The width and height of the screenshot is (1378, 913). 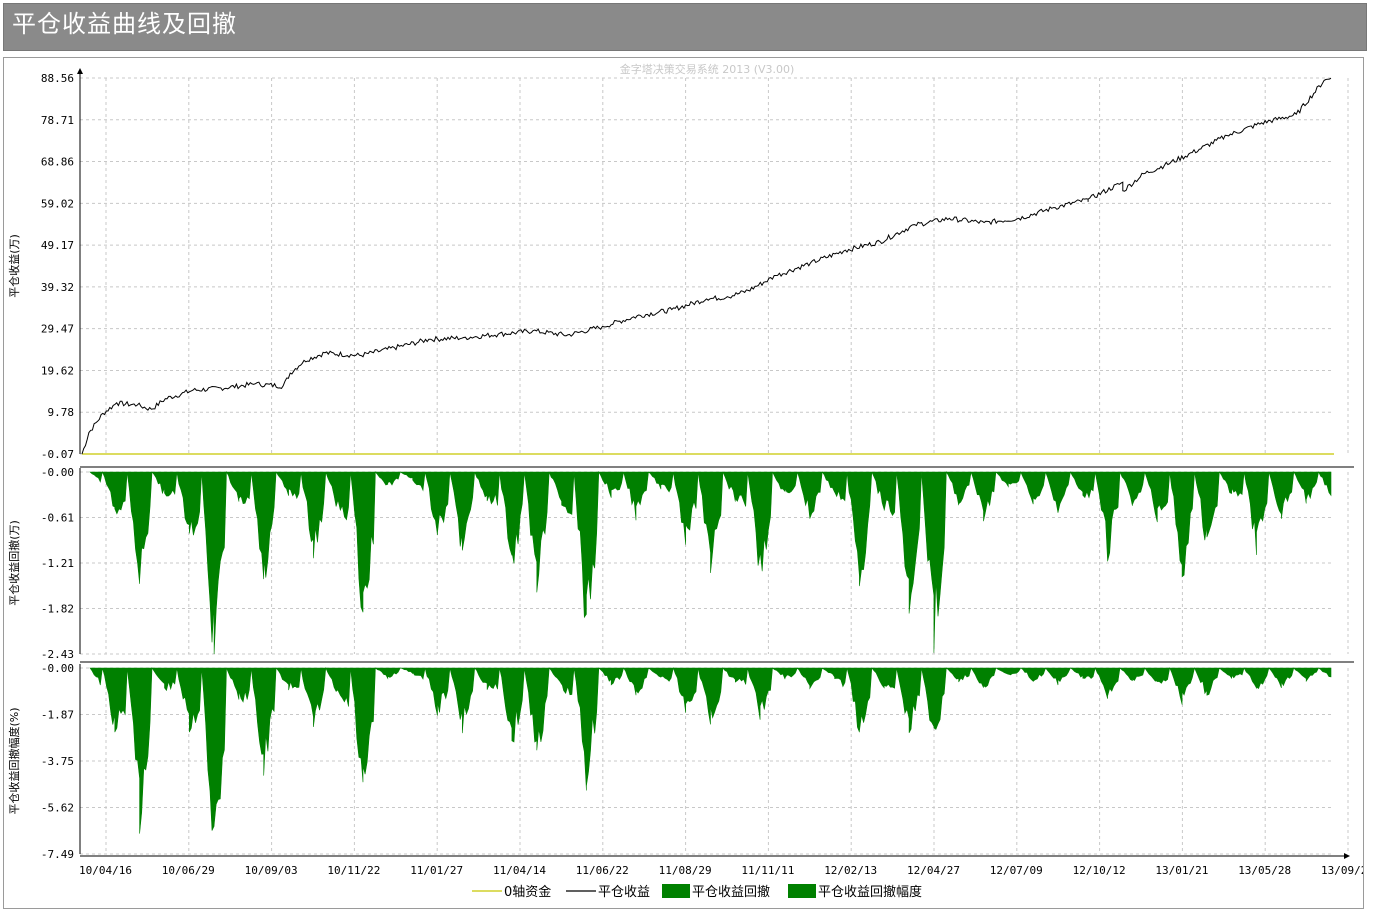 What do you see at coordinates (57, 120) in the screenshot?
I see `y-tick-label: 78.71` at bounding box center [57, 120].